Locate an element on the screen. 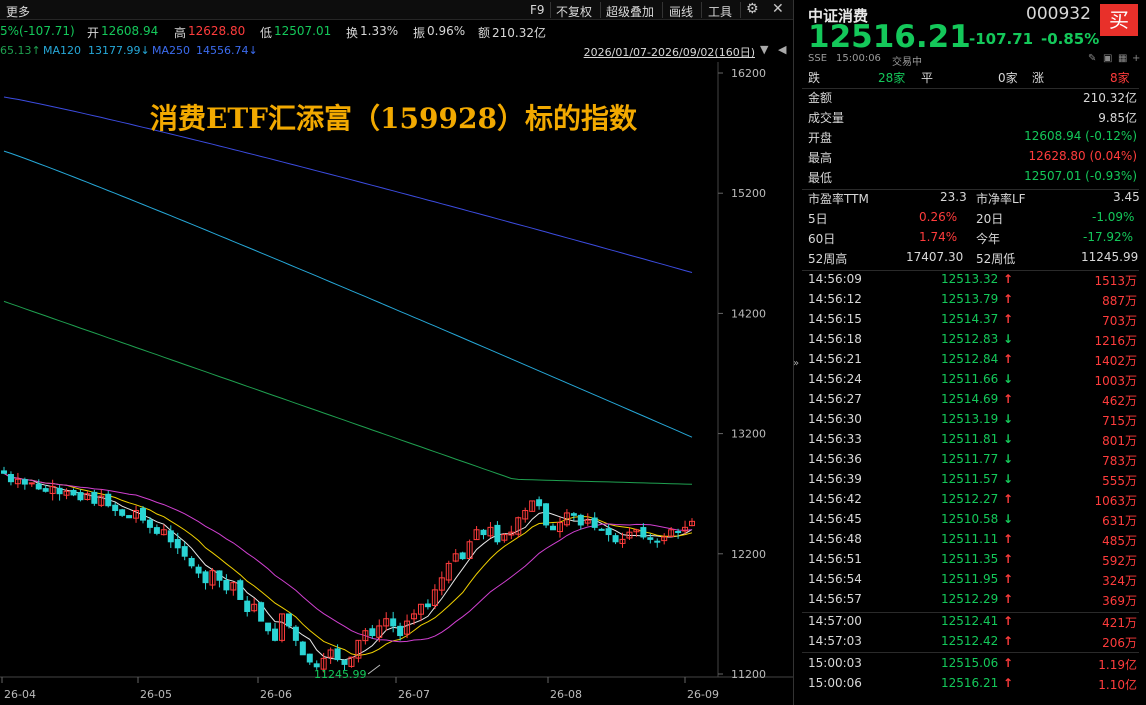 The image size is (1146, 705). tick-price: 12512.27 is located at coordinates (970, 499).